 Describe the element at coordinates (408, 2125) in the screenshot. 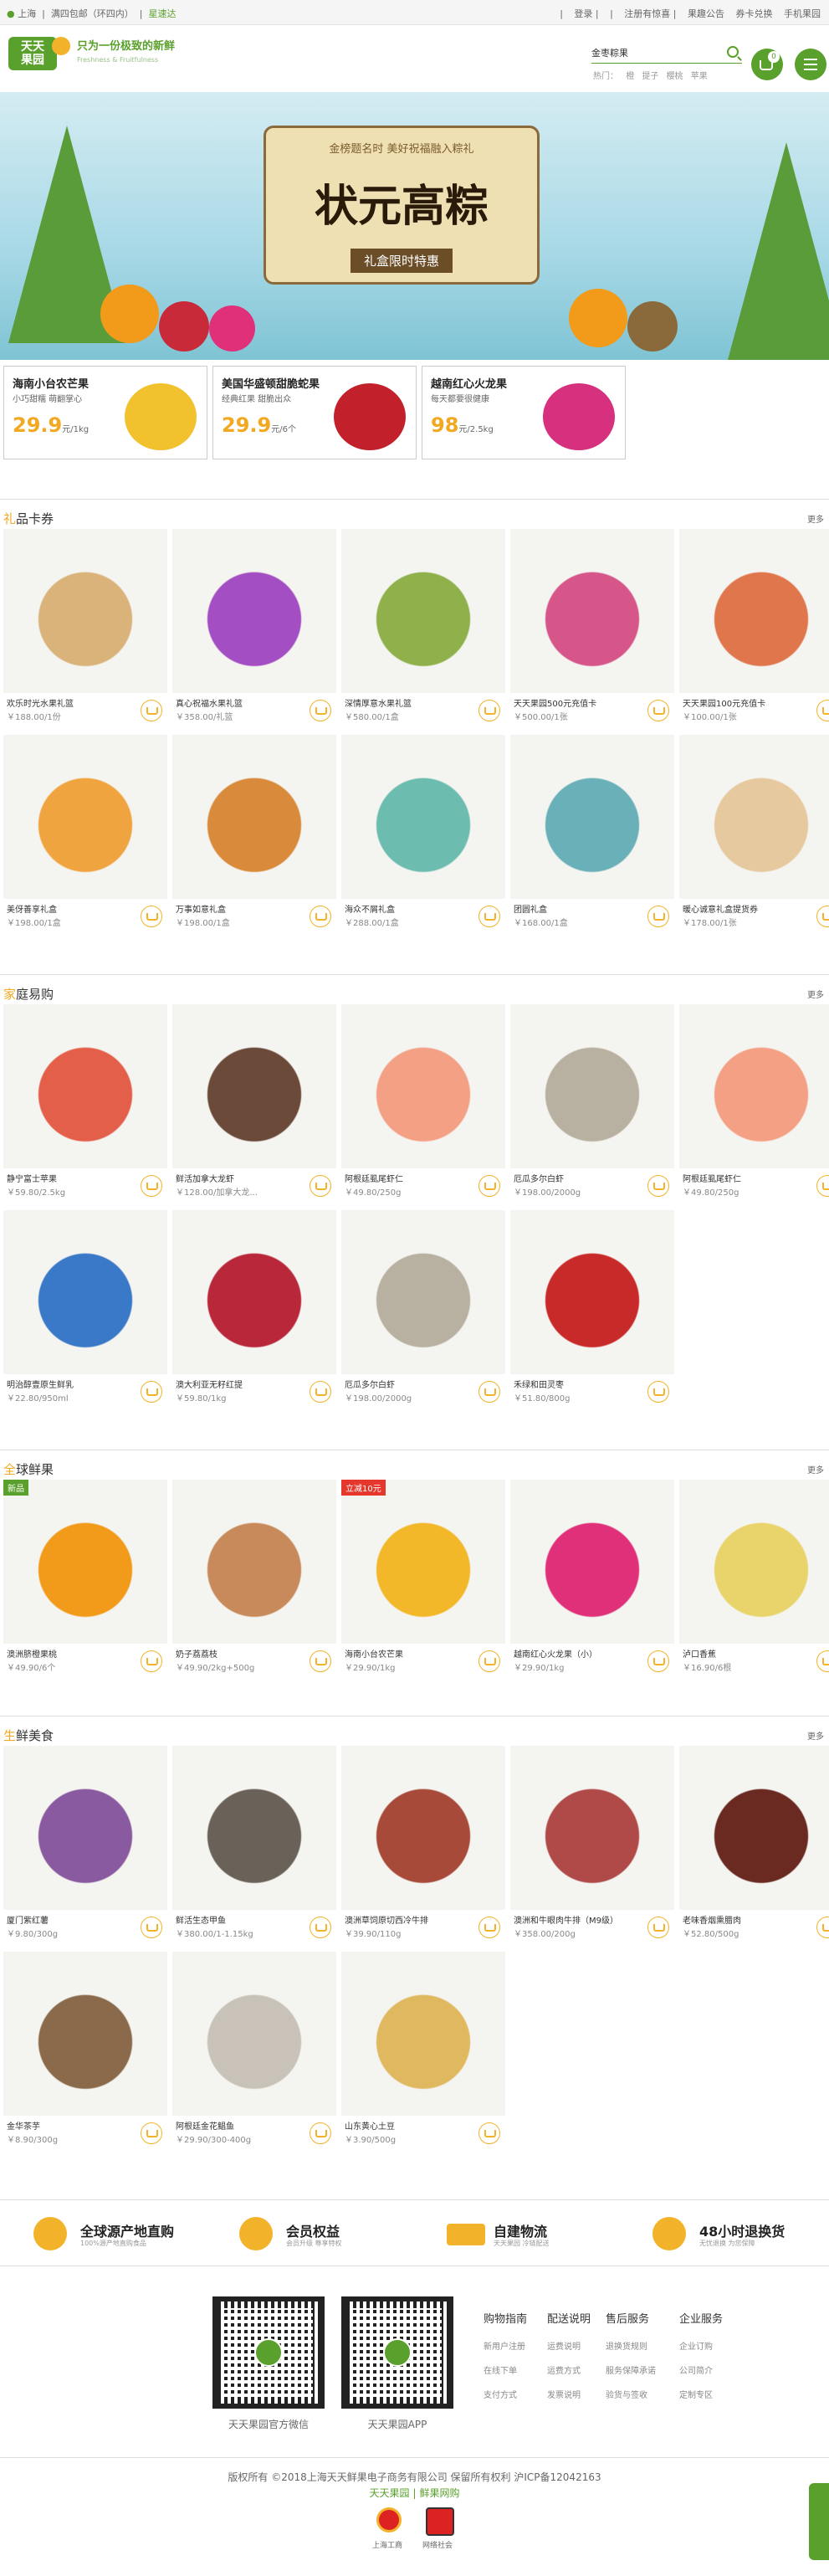

I see `product-name: 山东黄心土豆` at that location.